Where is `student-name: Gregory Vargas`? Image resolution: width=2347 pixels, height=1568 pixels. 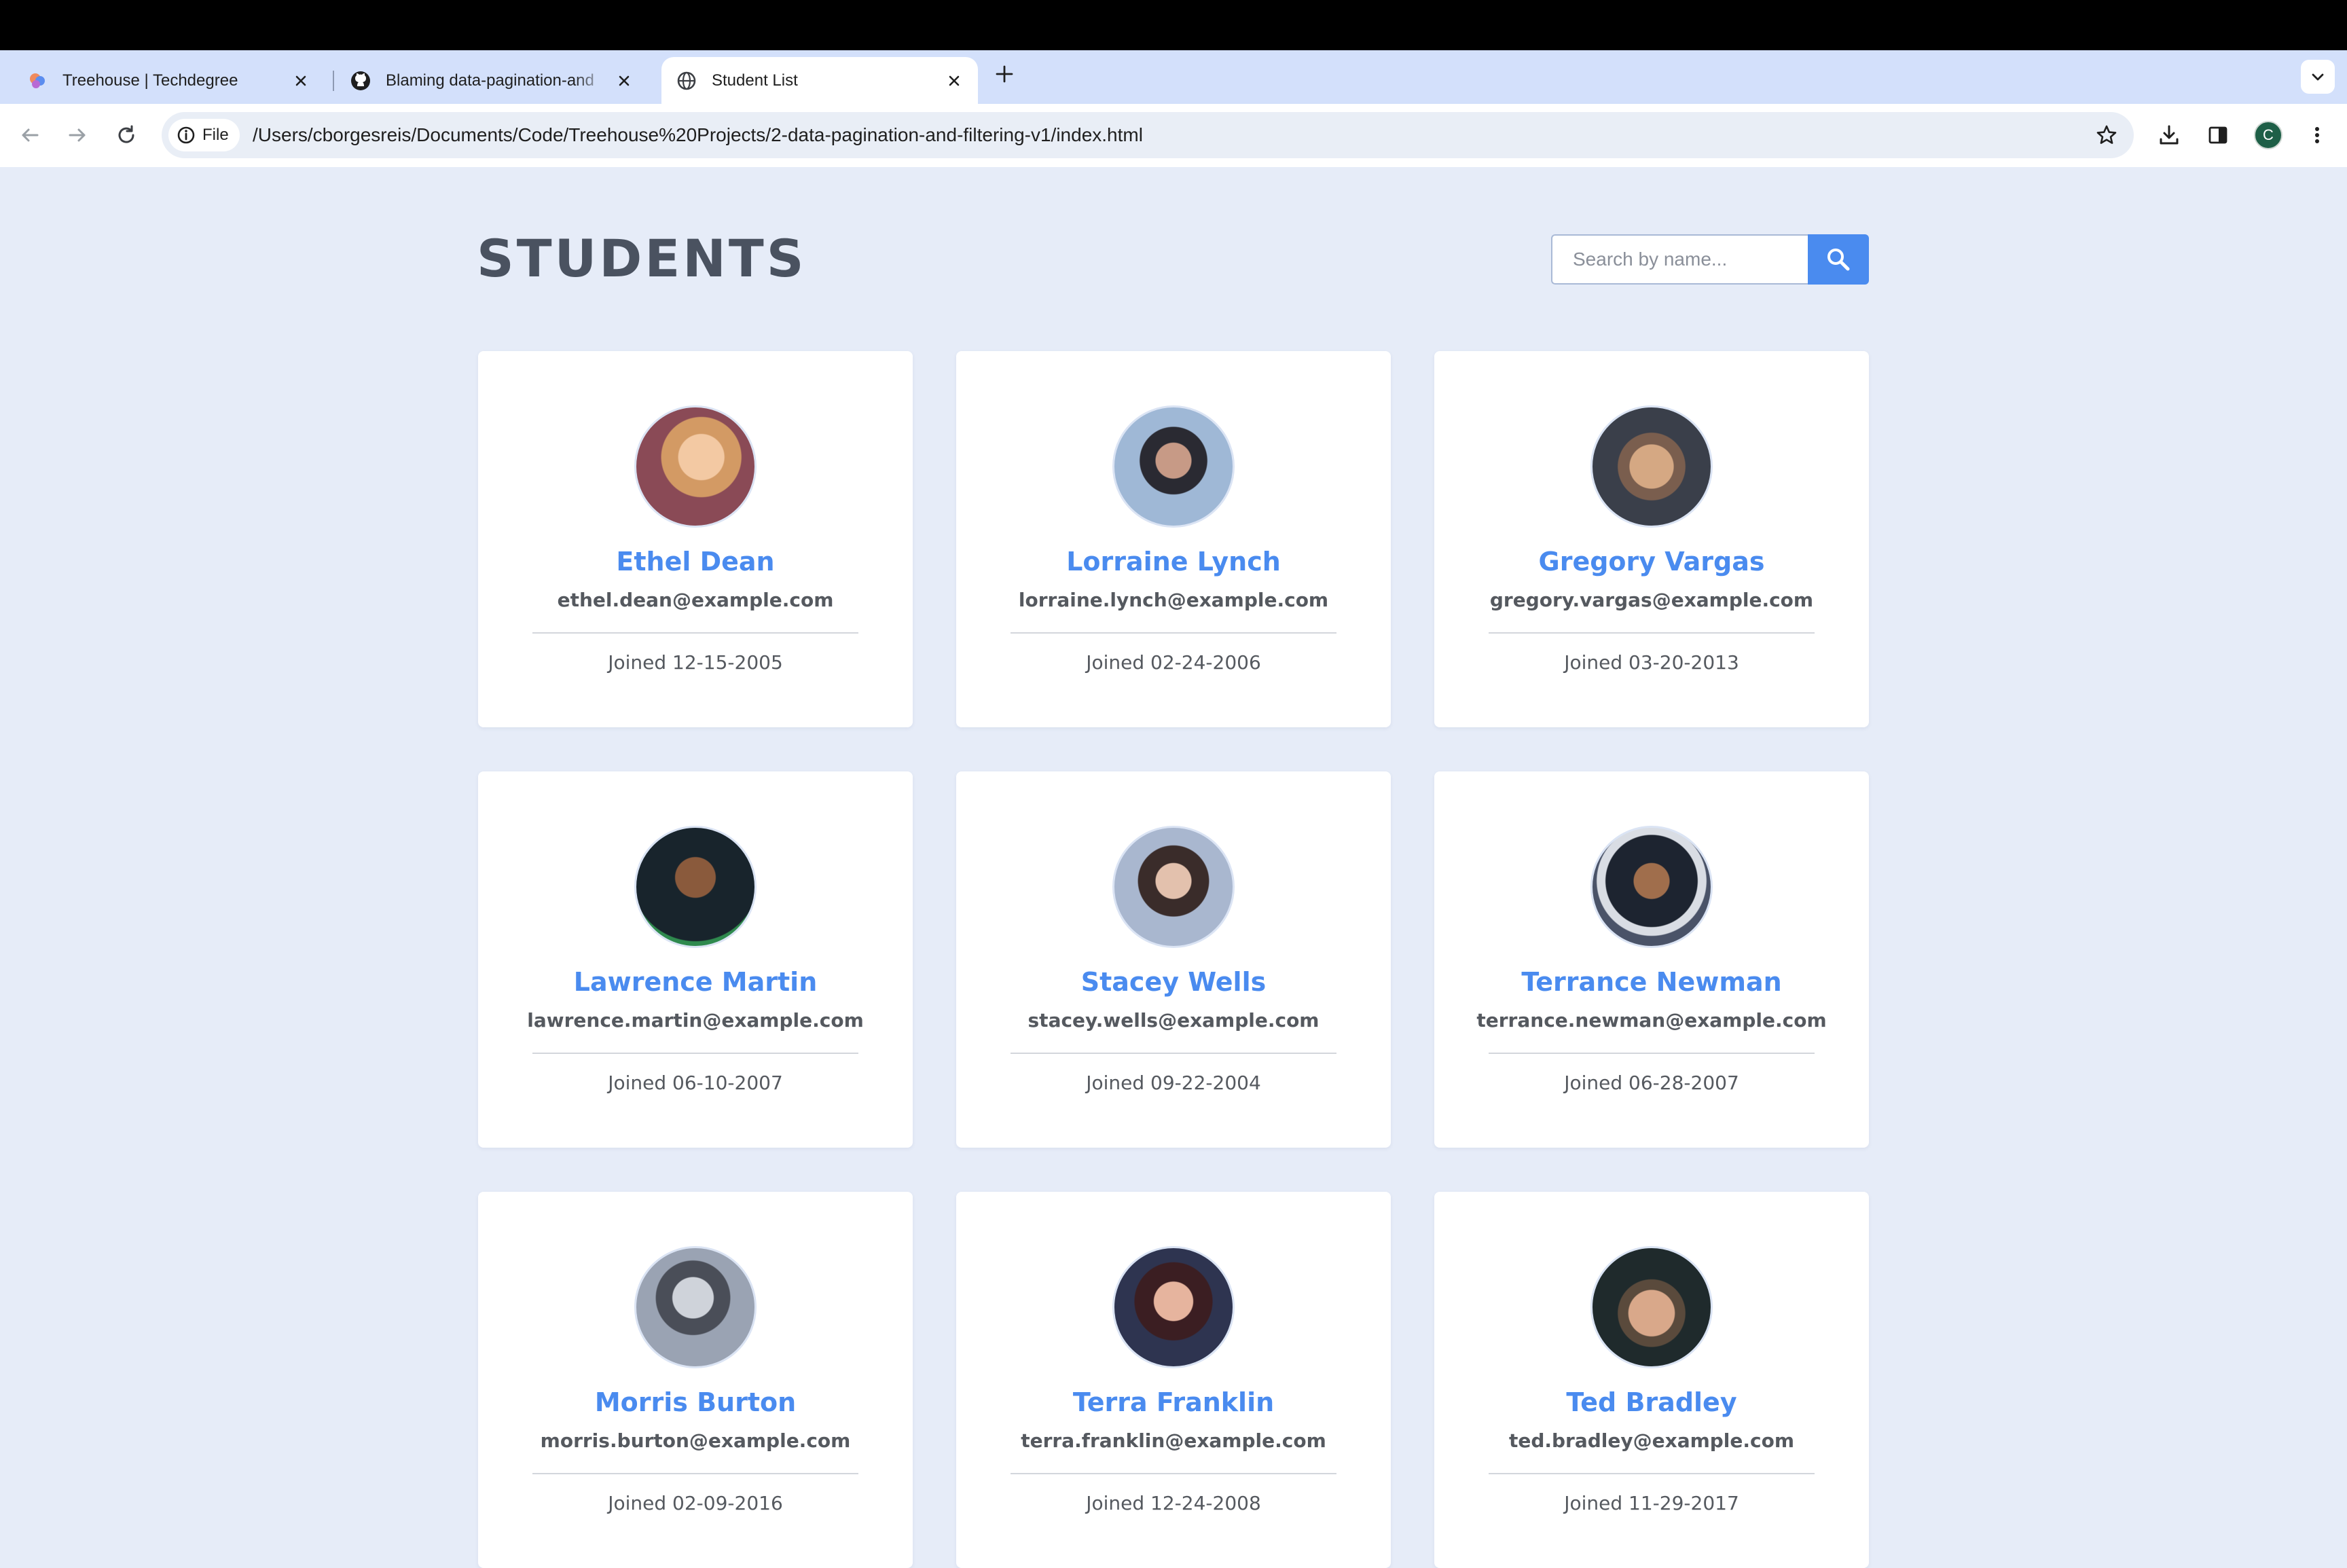 student-name: Gregory Vargas is located at coordinates (1651, 562).